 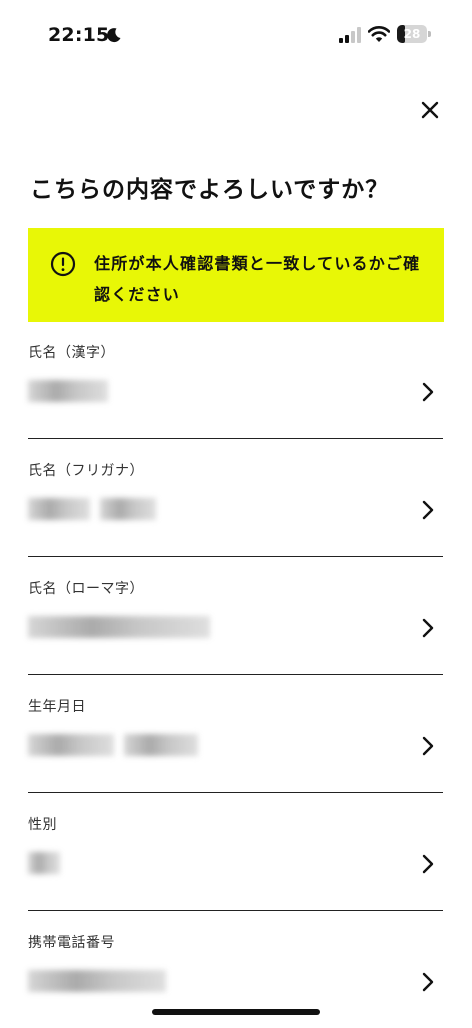 What do you see at coordinates (57, 707) in the screenshot?
I see `field-label: 生年月日` at bounding box center [57, 707].